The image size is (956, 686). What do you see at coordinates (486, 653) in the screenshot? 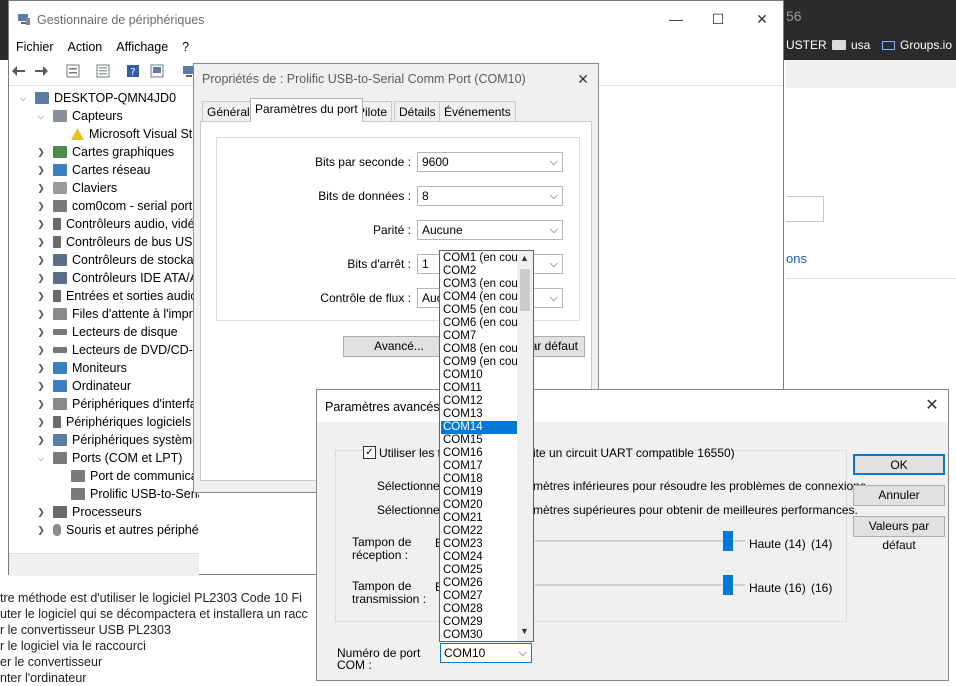
I see `com-port-select: COM10 ⌵` at bounding box center [486, 653].